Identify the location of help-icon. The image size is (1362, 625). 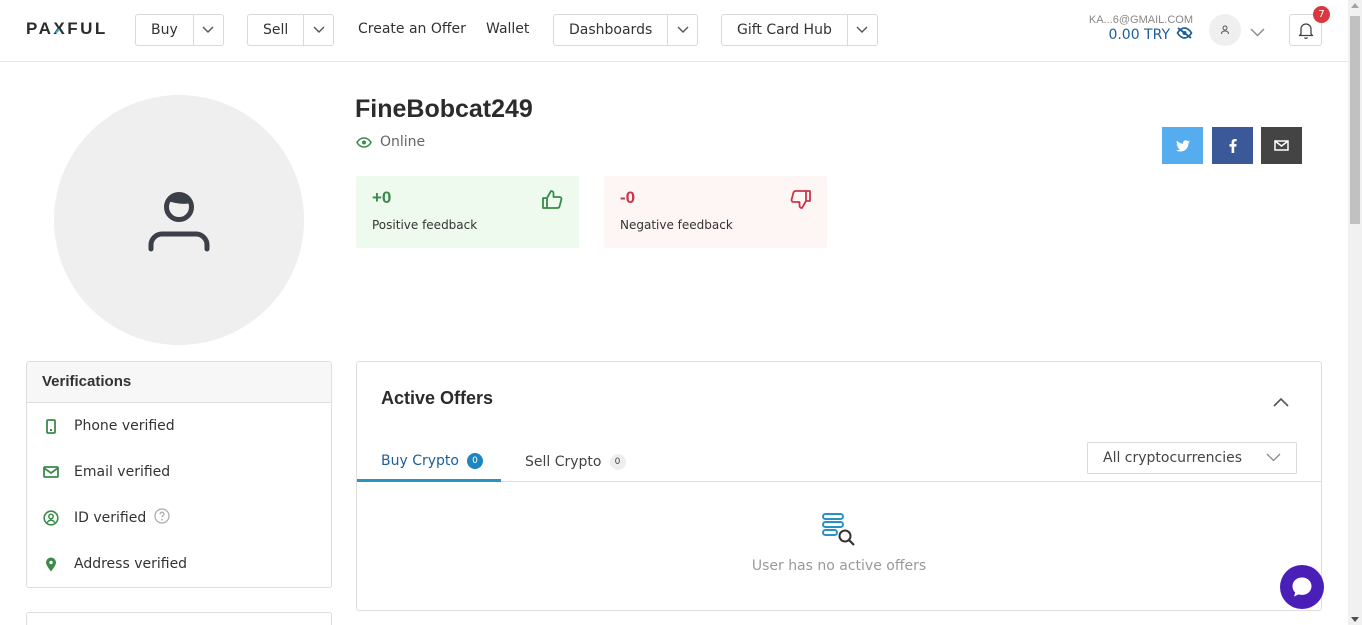
(162, 518).